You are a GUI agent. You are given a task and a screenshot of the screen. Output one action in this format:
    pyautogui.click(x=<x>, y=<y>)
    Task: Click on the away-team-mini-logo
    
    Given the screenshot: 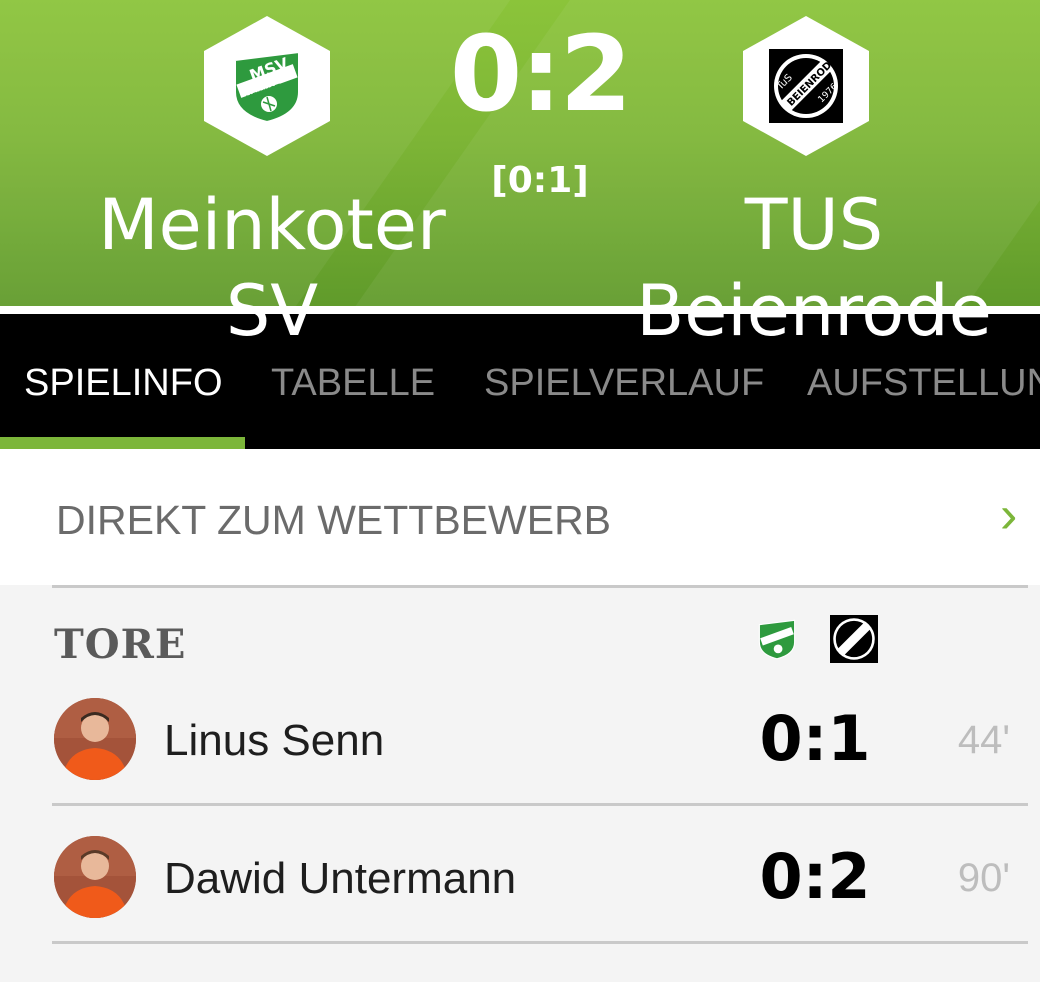 What is the action you would take?
    pyautogui.click(x=854, y=639)
    